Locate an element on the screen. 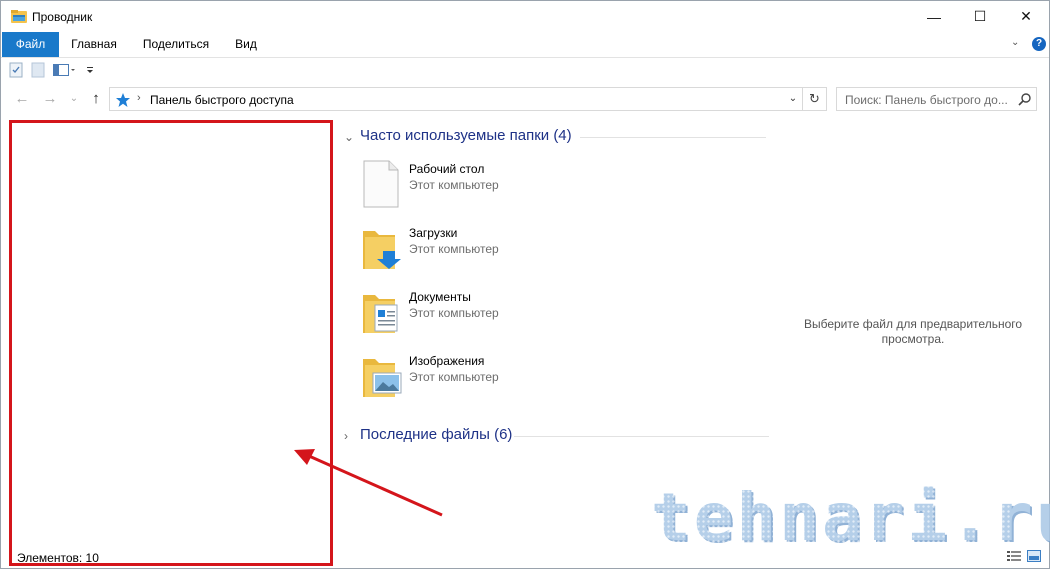 Image resolution: width=1050 pixels, height=569 pixels. tab-share: Поделиться is located at coordinates (176, 44).